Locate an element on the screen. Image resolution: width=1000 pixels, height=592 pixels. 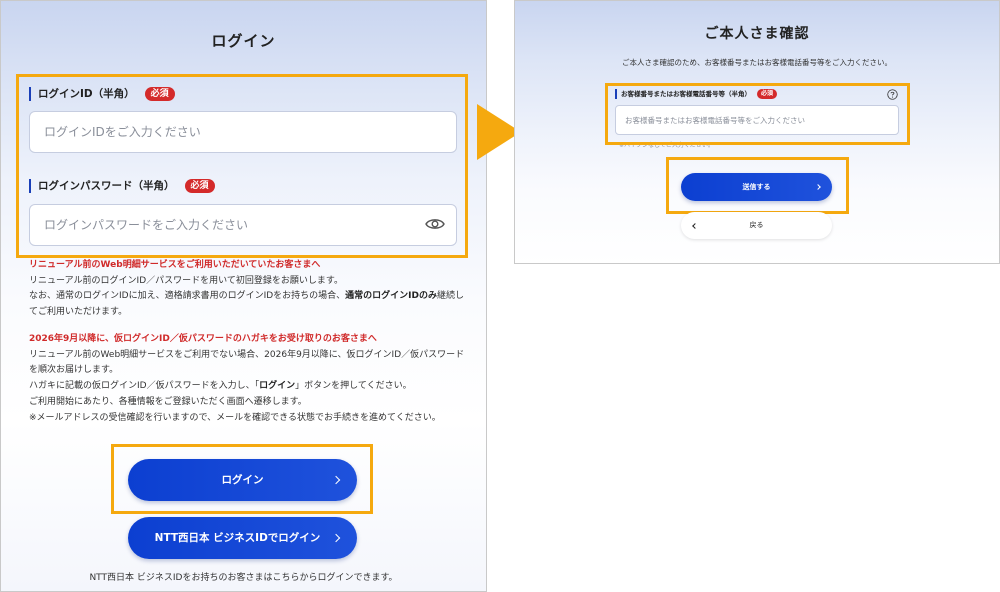
password-label-text: ログインパスワード（半角） is located at coordinates (106, 186).